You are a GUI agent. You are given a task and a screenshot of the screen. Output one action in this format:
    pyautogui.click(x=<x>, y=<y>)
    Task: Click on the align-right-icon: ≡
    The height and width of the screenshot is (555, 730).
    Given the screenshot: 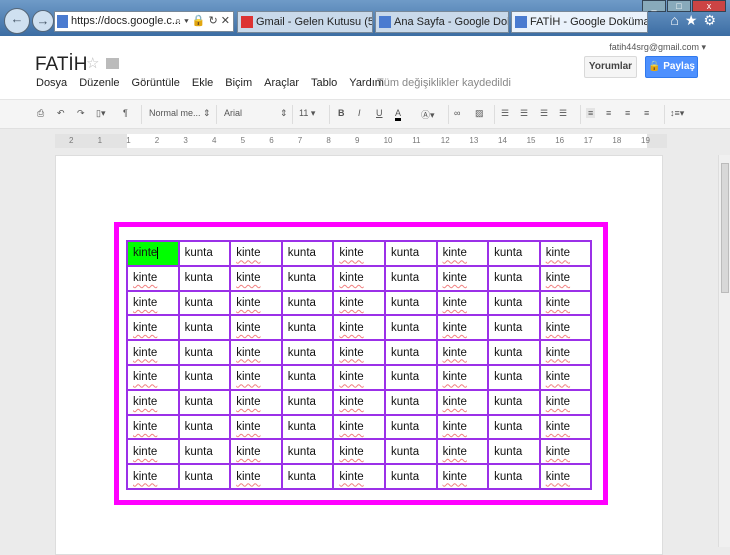 What is the action you would take?
    pyautogui.click(x=627, y=113)
    